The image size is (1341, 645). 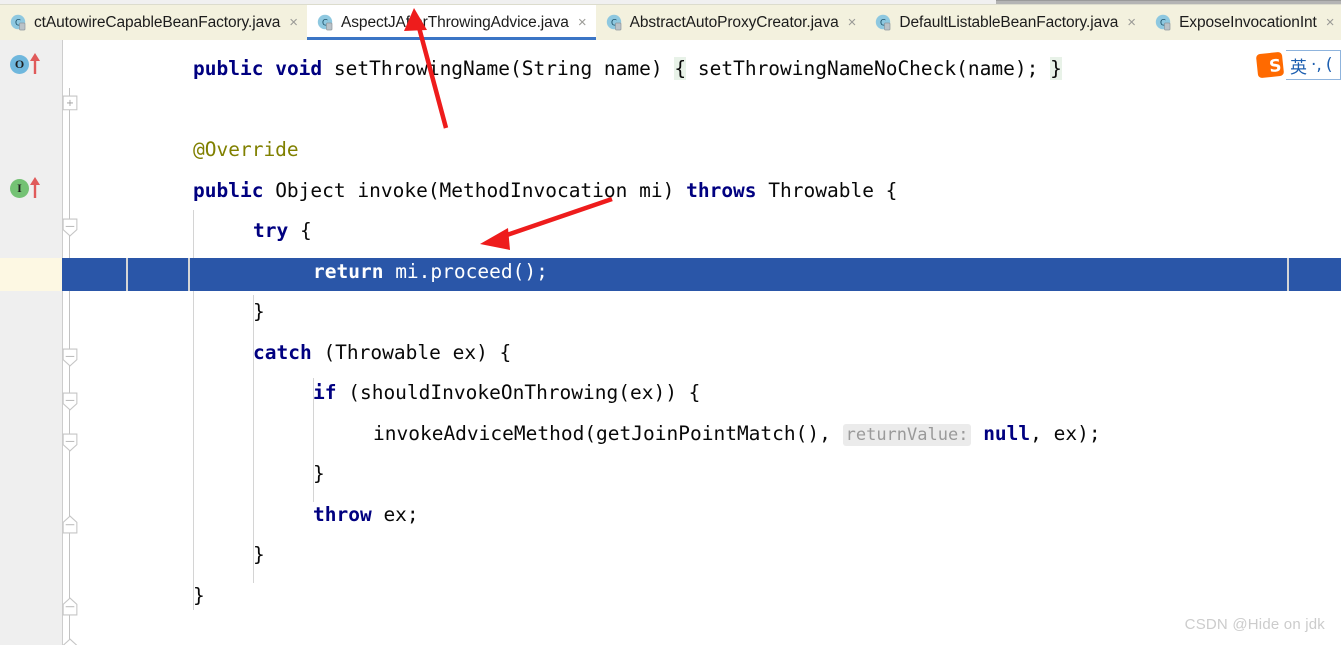 What do you see at coordinates (907, 434) in the screenshot?
I see `parameter-hint: returnValue:` at bounding box center [907, 434].